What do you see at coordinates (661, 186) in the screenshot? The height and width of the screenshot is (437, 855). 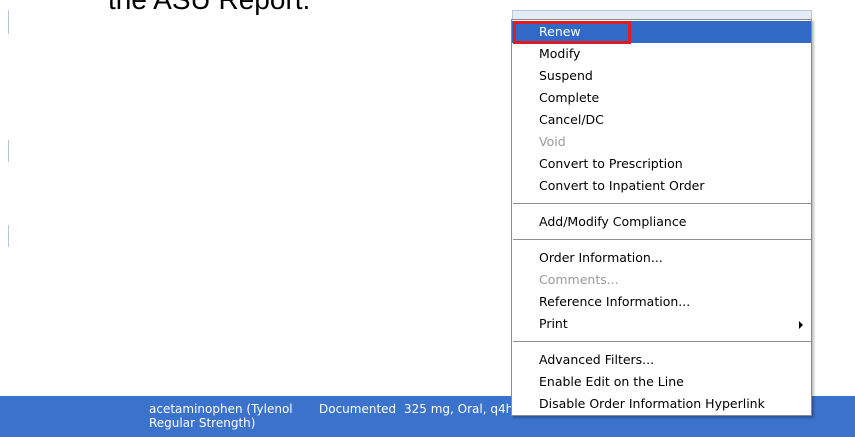 I see `menu-item-convert-to-inpatient-order: Convert to Inpatient Order` at bounding box center [661, 186].